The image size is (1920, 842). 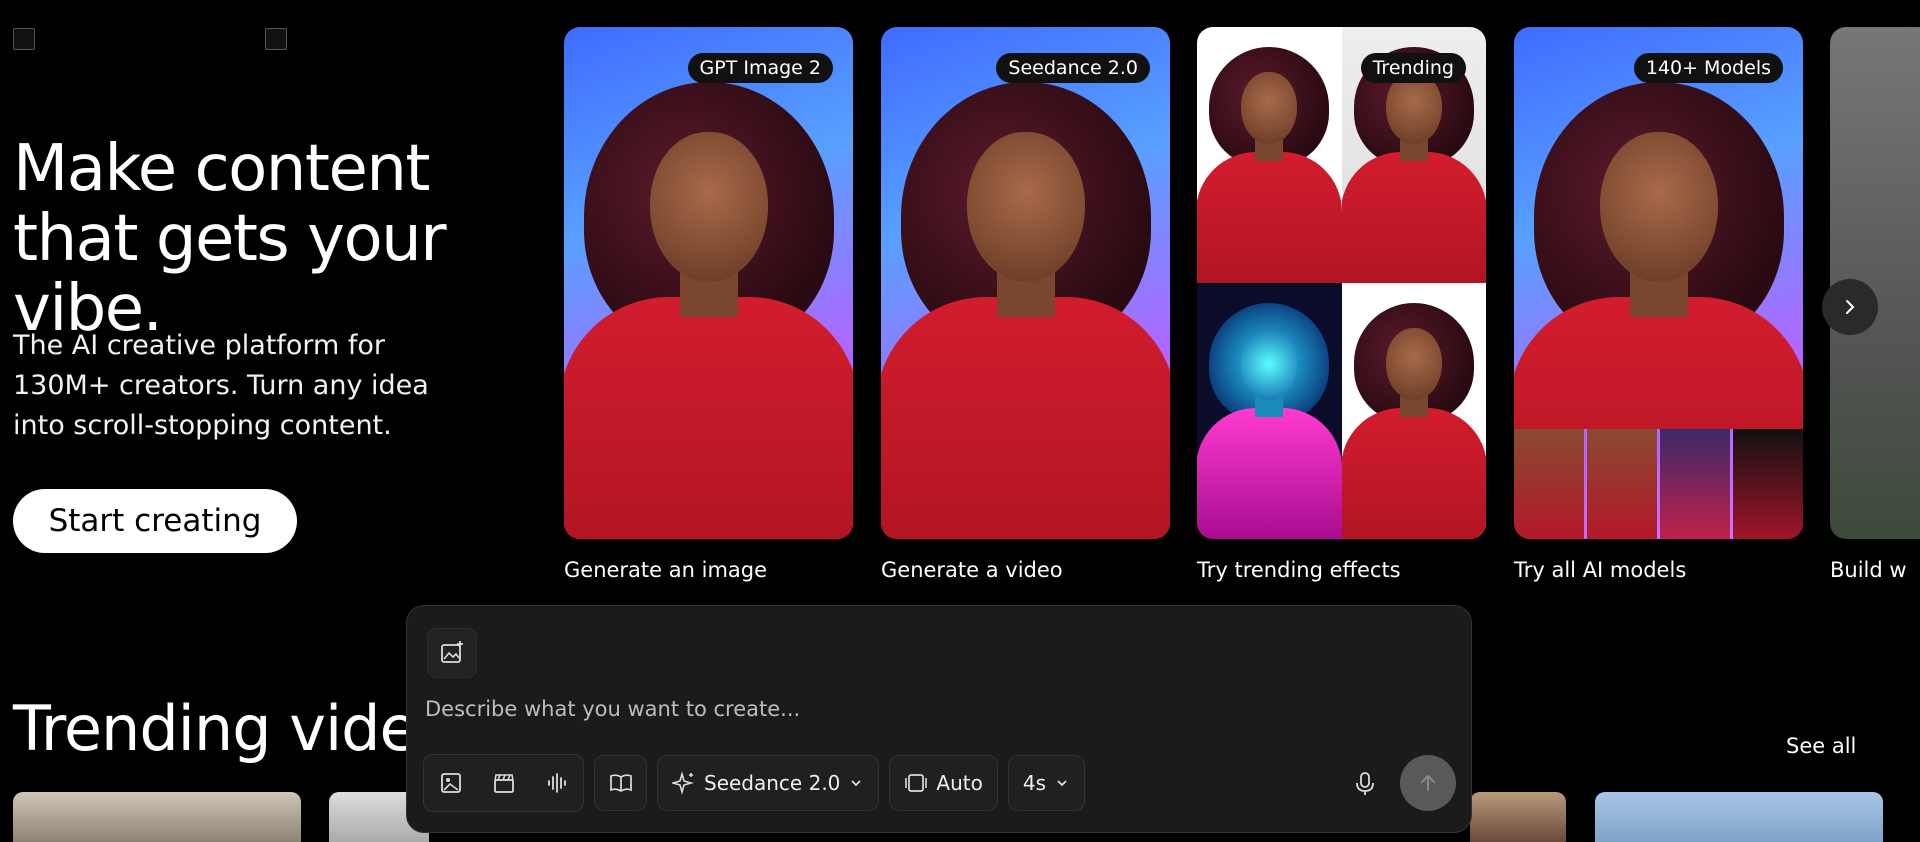 I want to click on audio-waveform-icon, so click(x=556, y=783).